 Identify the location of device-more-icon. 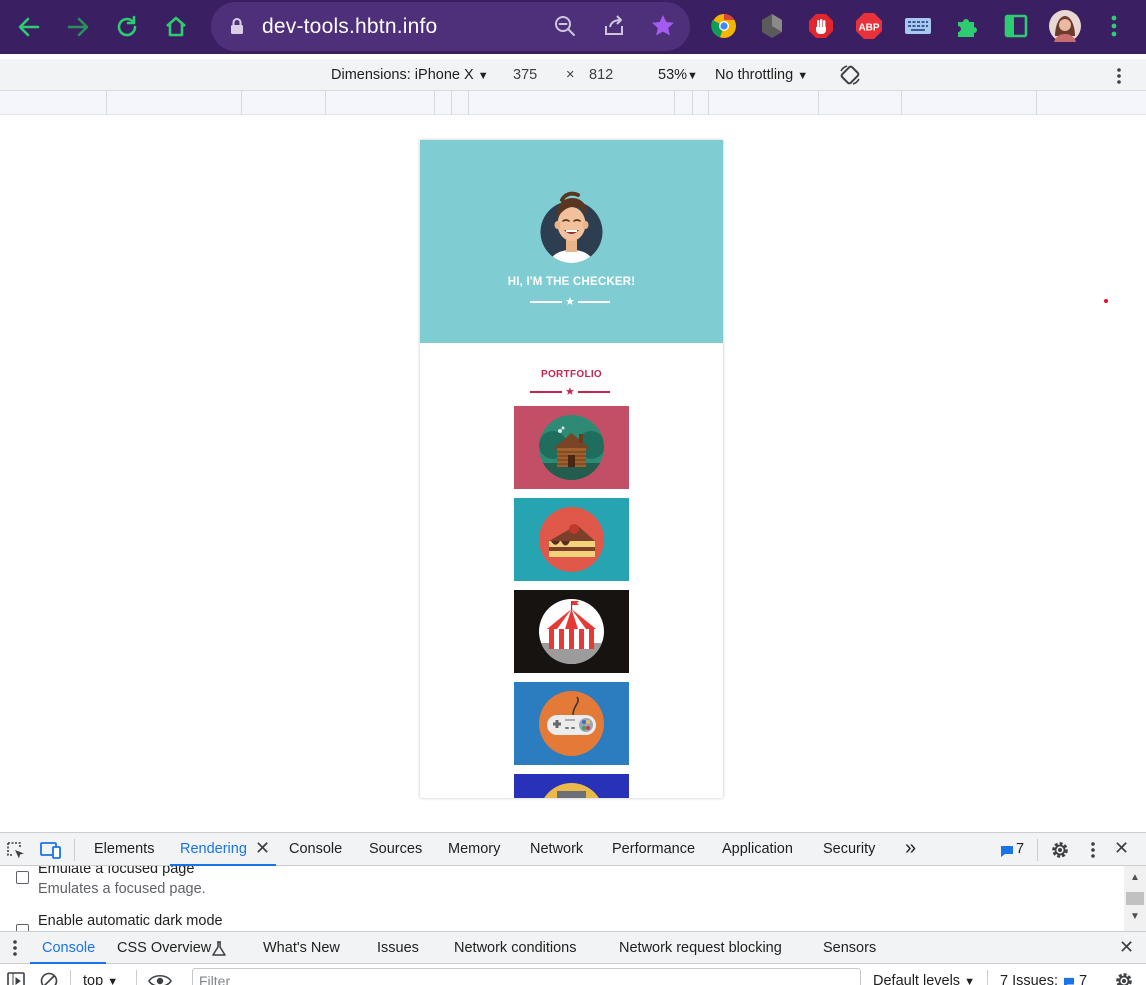
(1119, 76).